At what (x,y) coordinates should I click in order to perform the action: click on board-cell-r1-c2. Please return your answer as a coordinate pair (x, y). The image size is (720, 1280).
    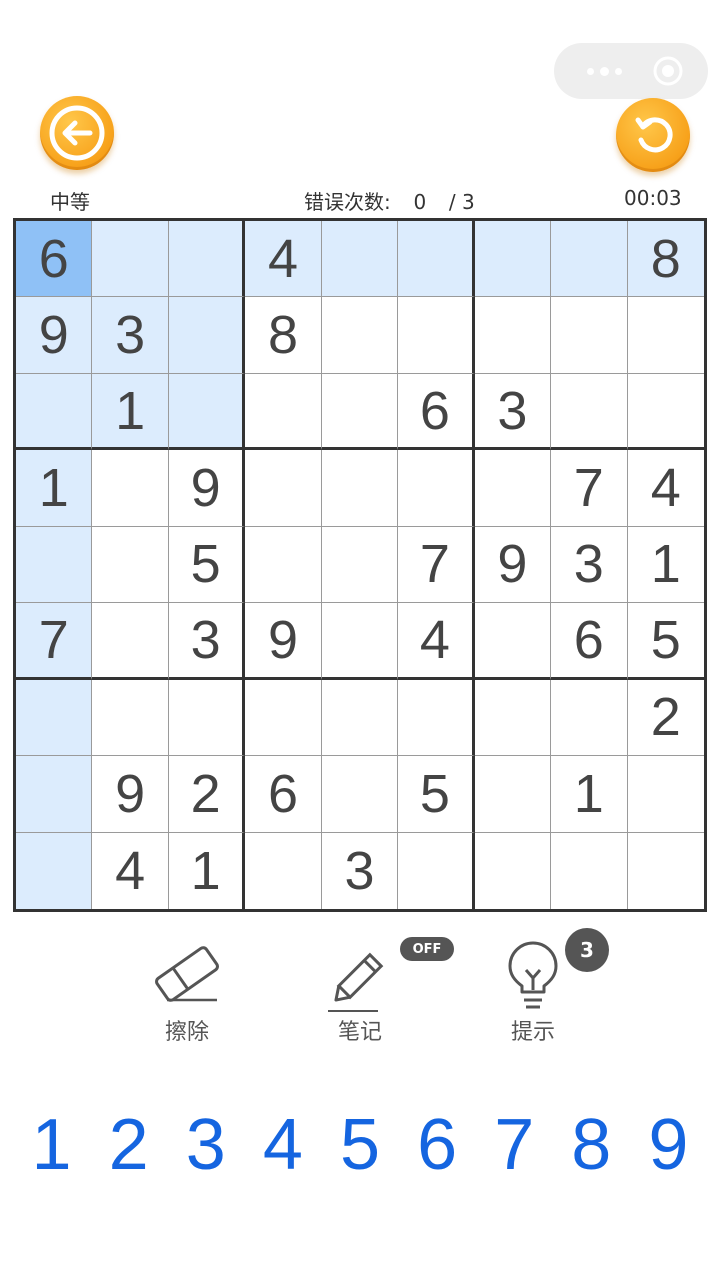
    Looking at the image, I should click on (130, 259).